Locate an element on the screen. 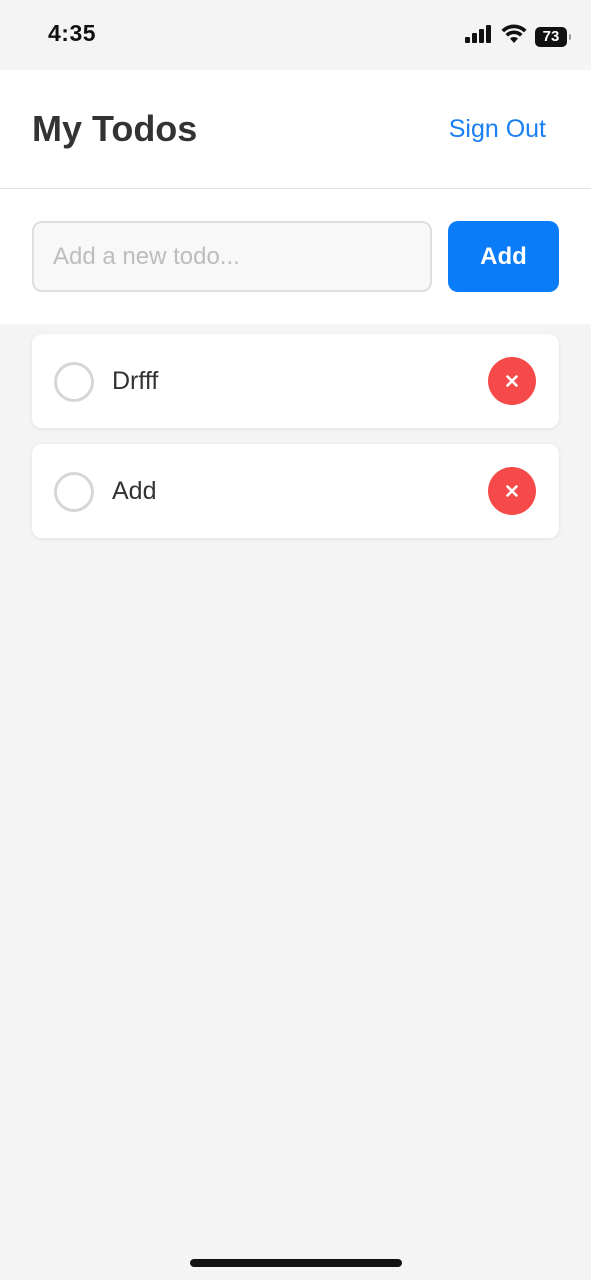 This screenshot has height=1280, width=591. header: My Todos Sign Out is located at coordinates (295, 129).